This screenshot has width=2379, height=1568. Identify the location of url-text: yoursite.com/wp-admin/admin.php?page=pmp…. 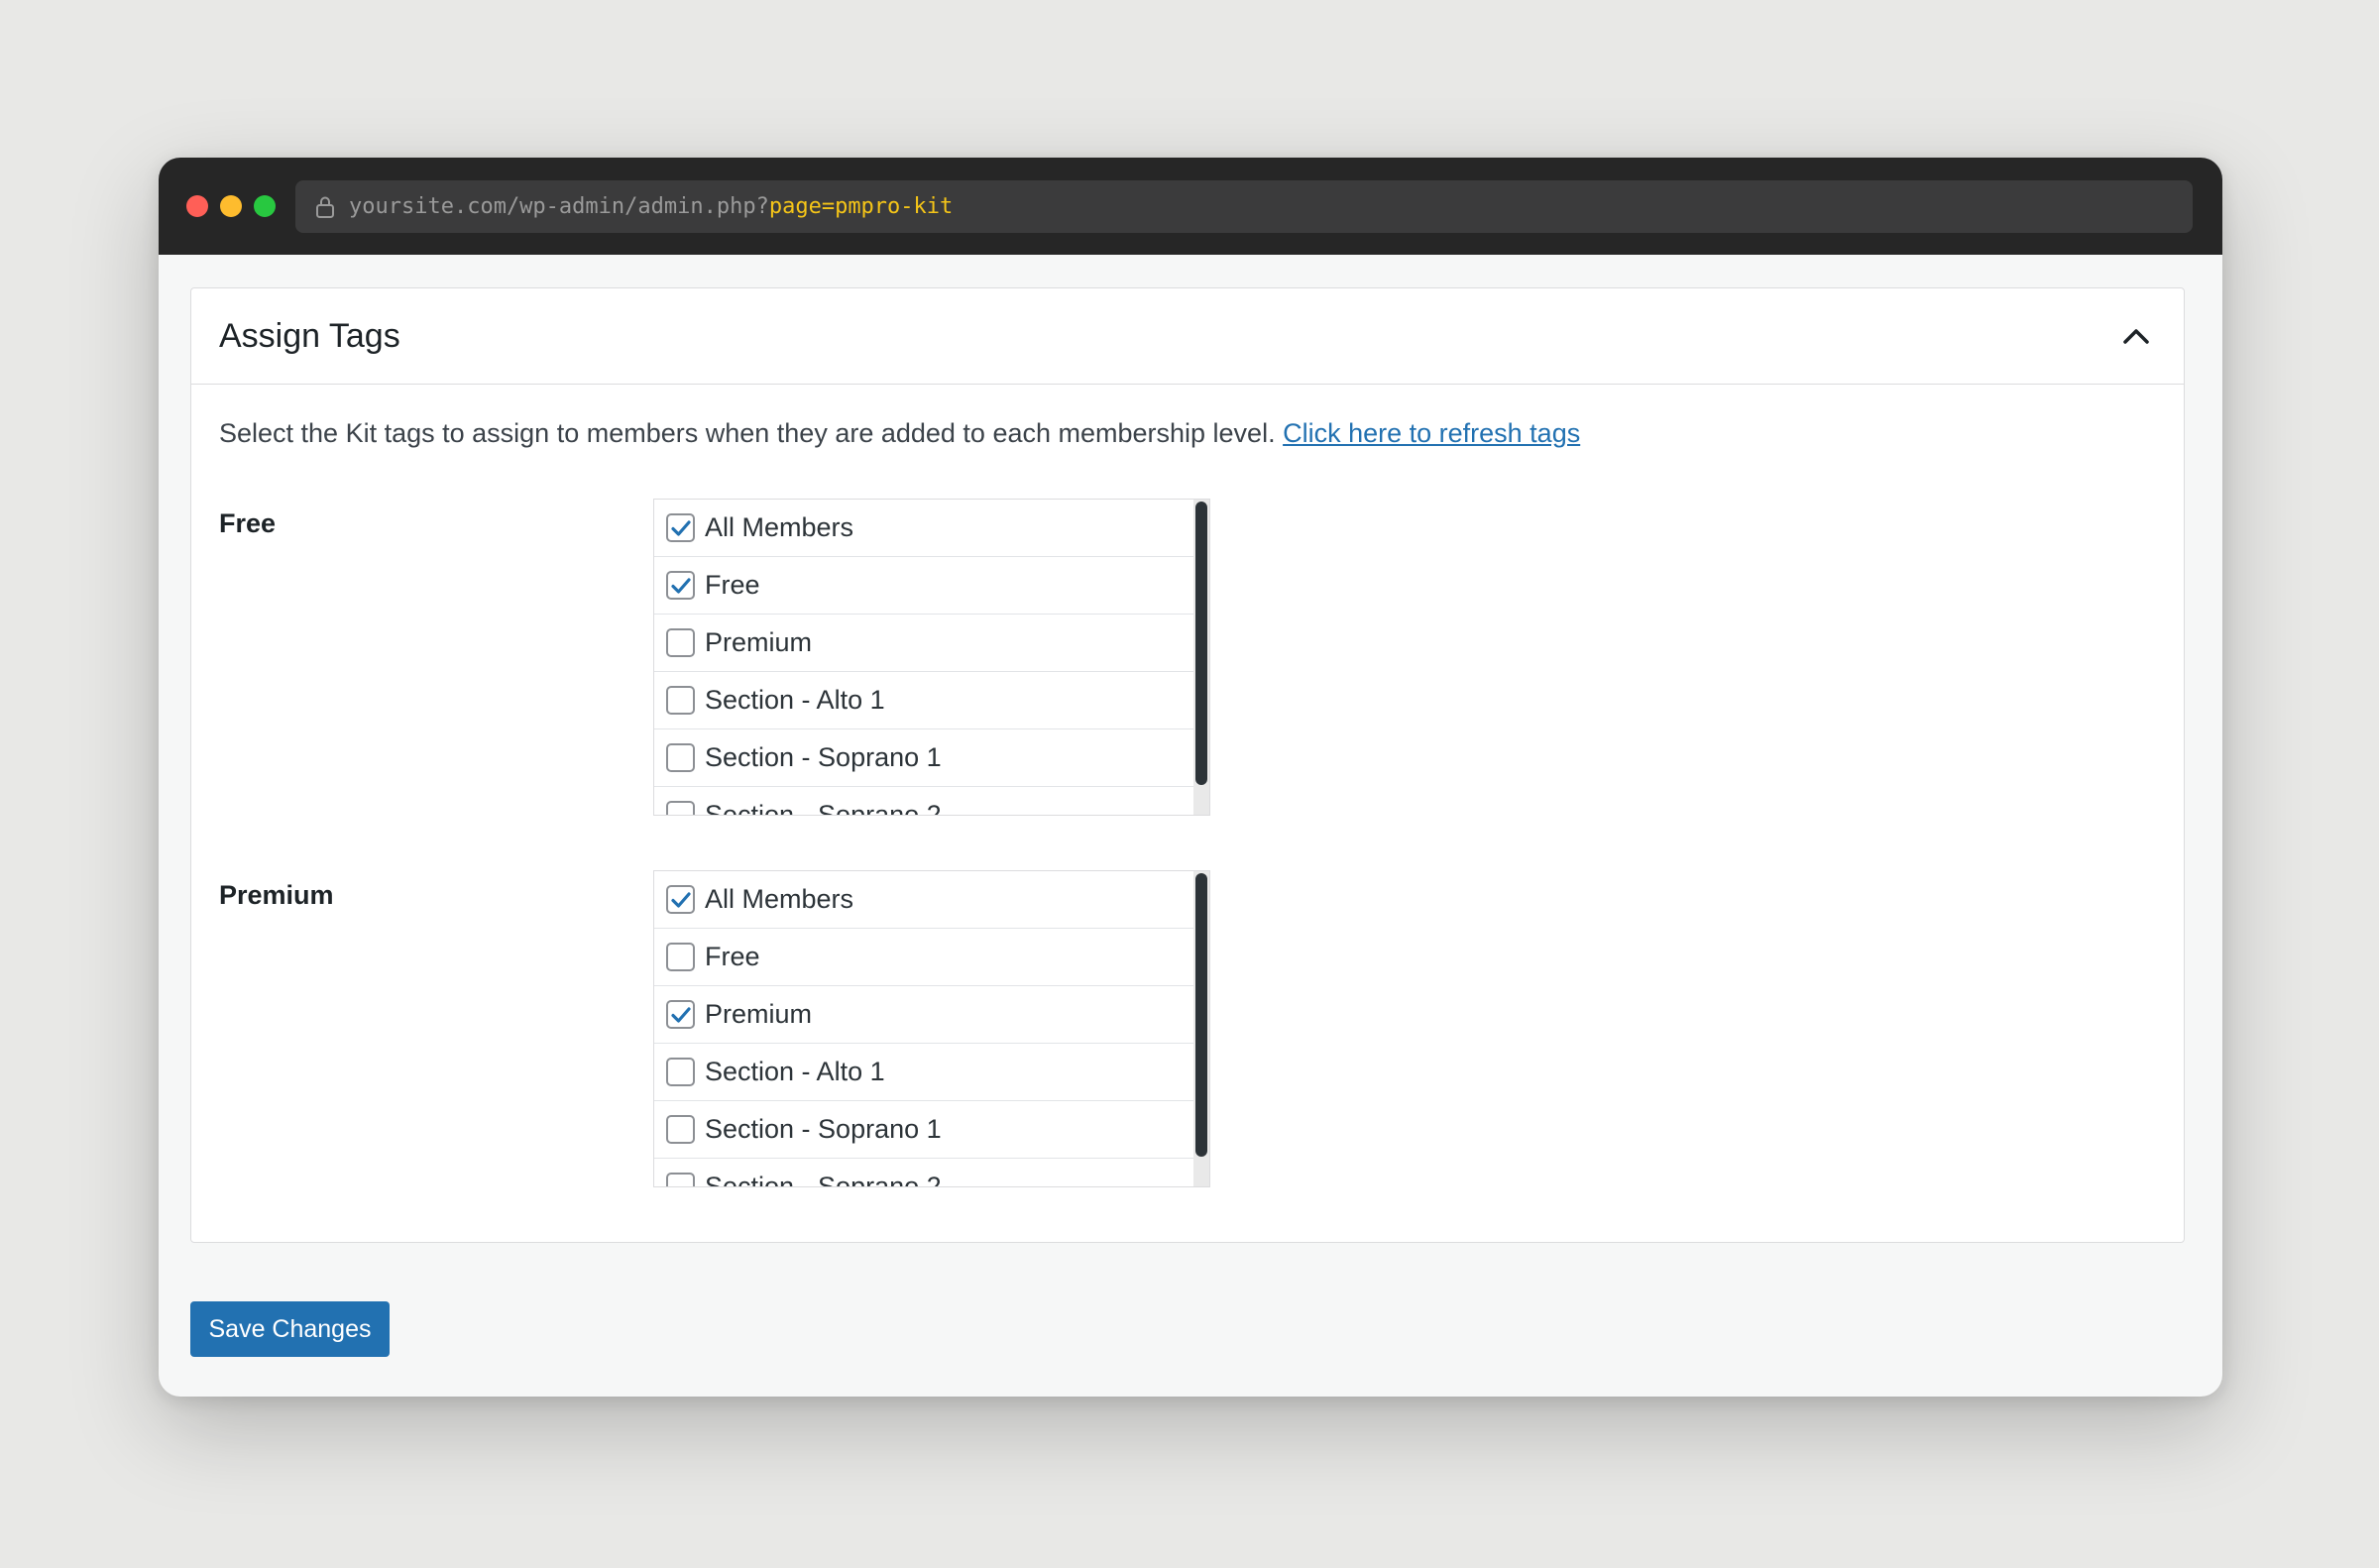
(651, 206).